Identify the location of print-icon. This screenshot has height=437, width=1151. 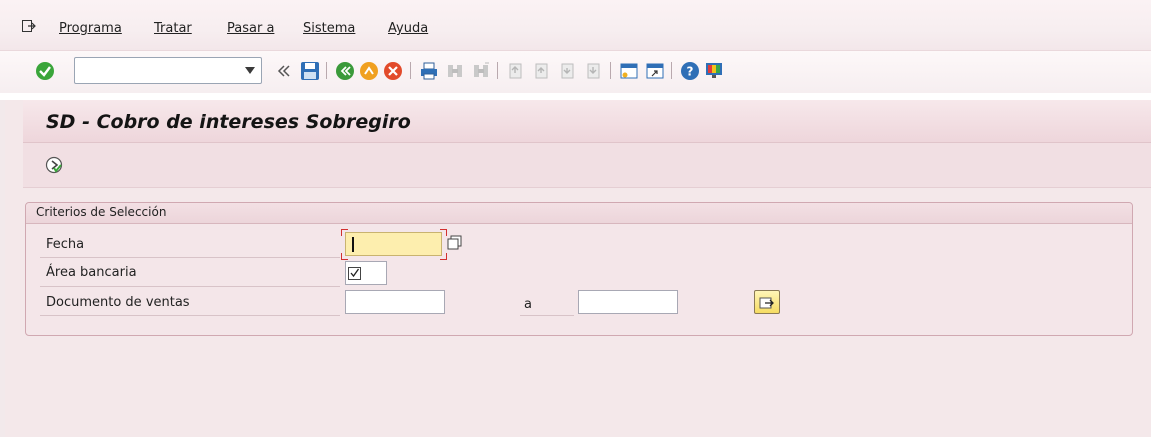
(429, 71).